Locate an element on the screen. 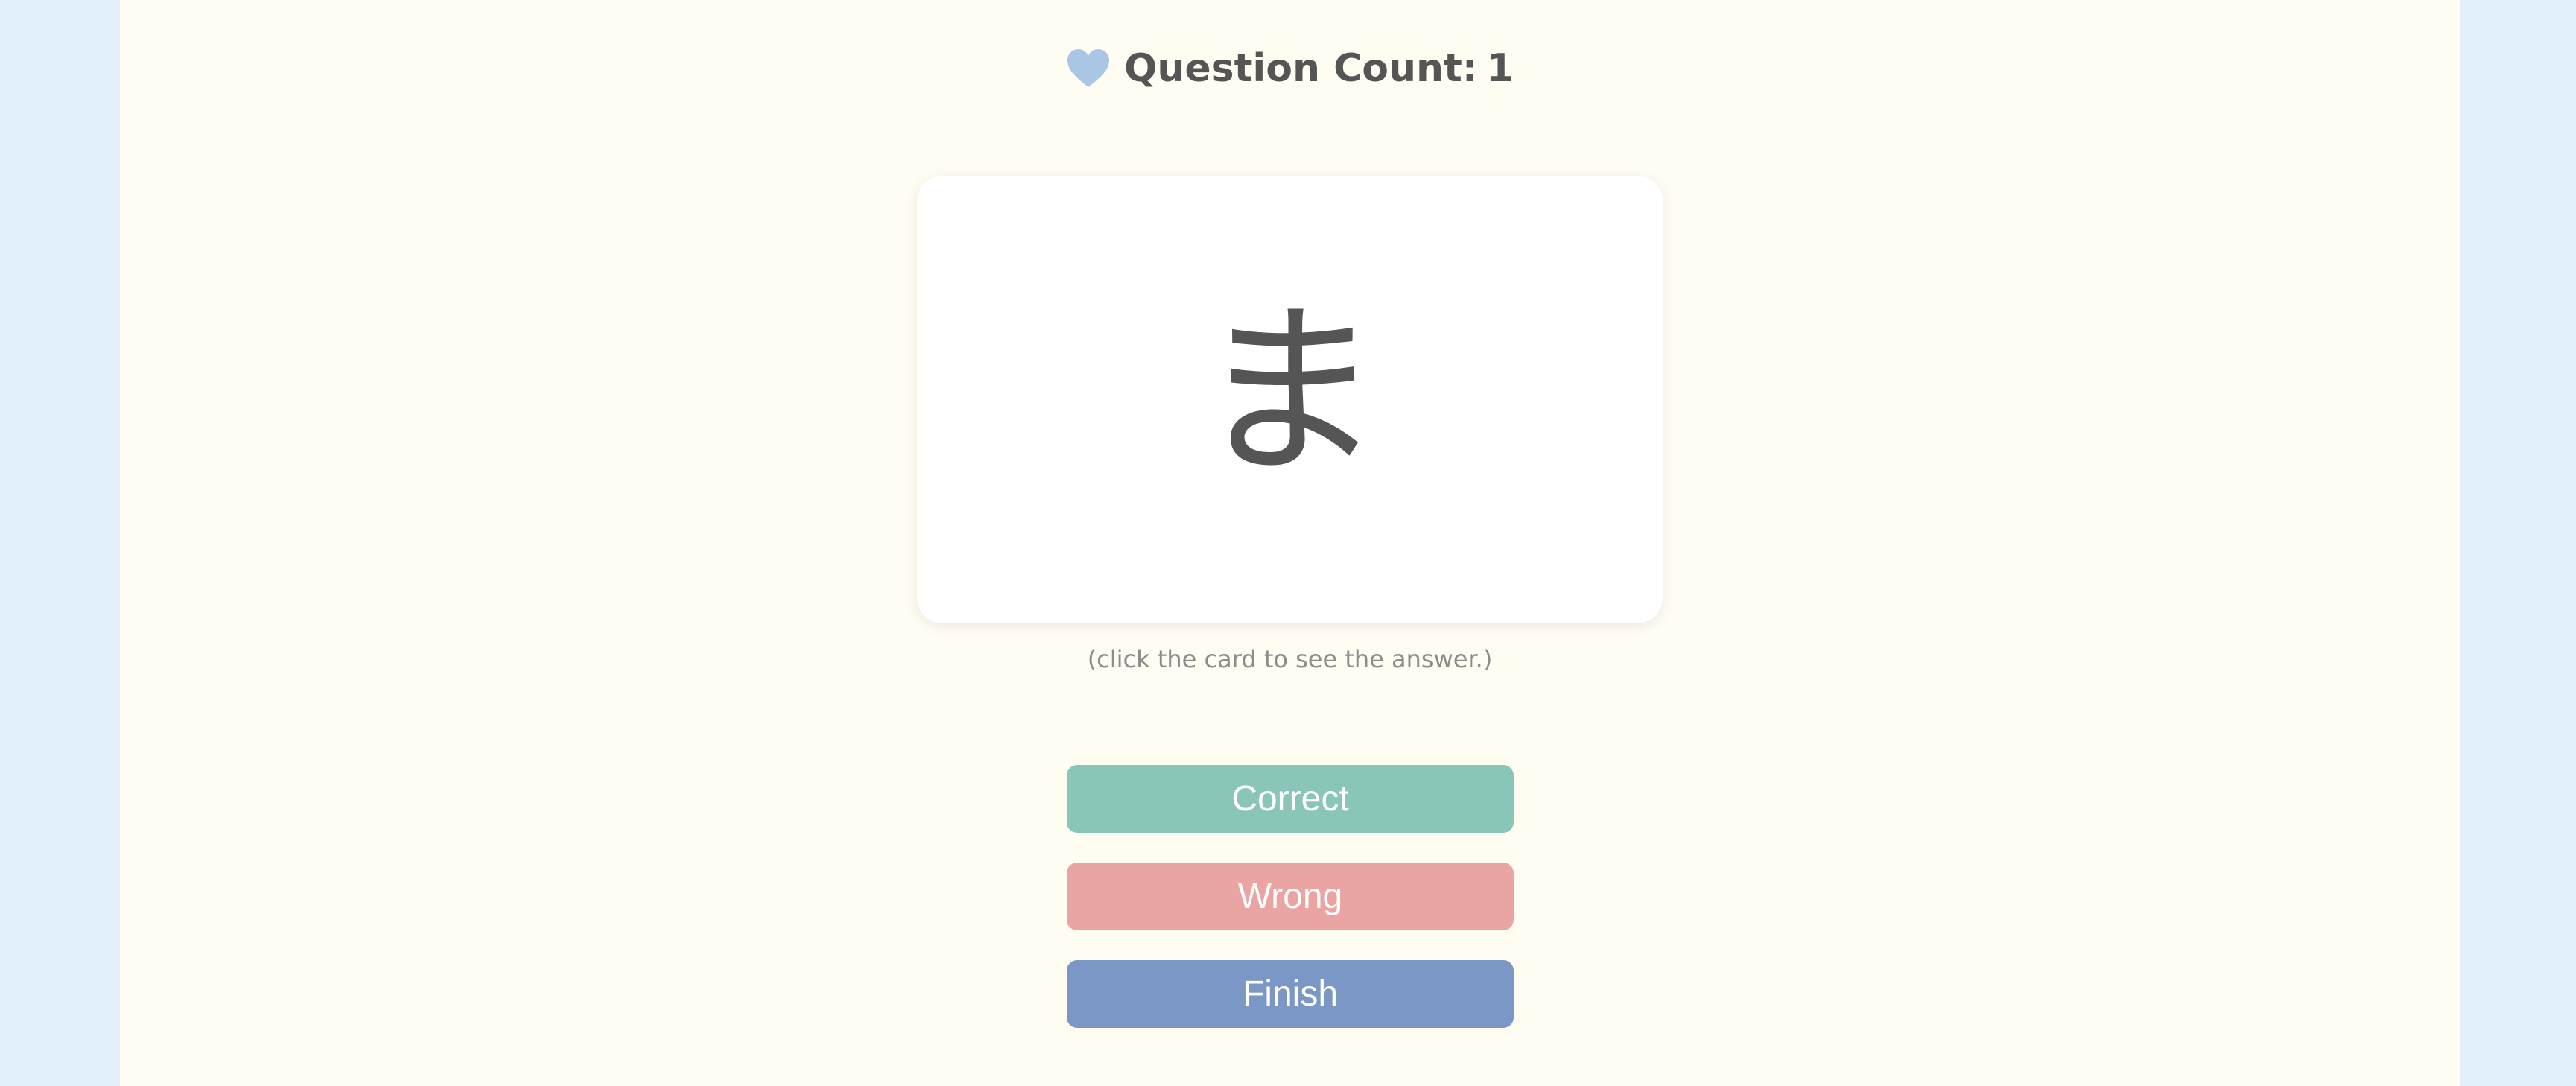 The height and width of the screenshot is (1086, 2576). question-count-value: 1 is located at coordinates (1500, 68).